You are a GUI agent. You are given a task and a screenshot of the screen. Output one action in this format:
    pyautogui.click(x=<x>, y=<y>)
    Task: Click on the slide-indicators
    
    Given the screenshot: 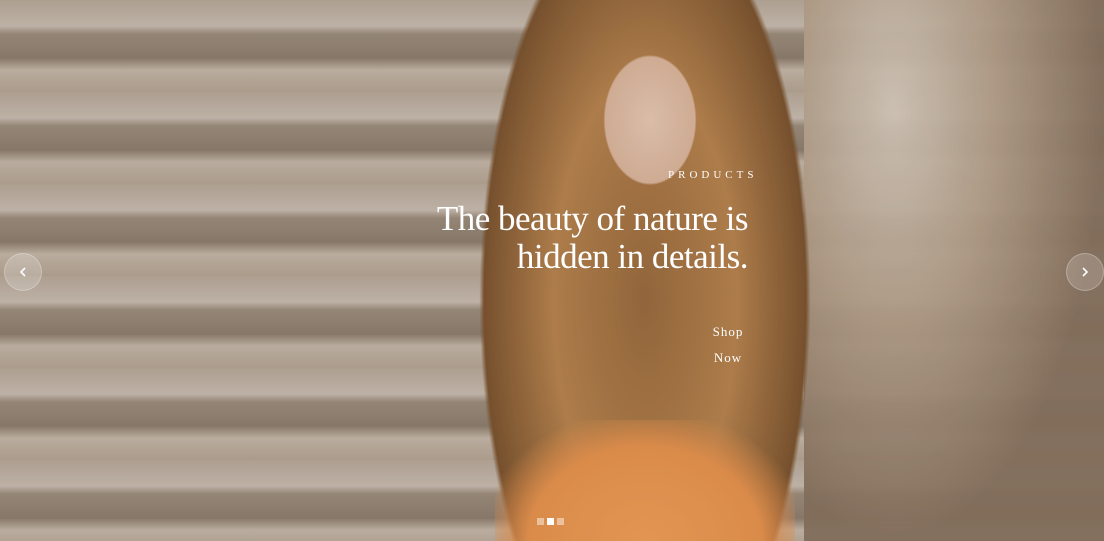 What is the action you would take?
    pyautogui.click(x=550, y=521)
    